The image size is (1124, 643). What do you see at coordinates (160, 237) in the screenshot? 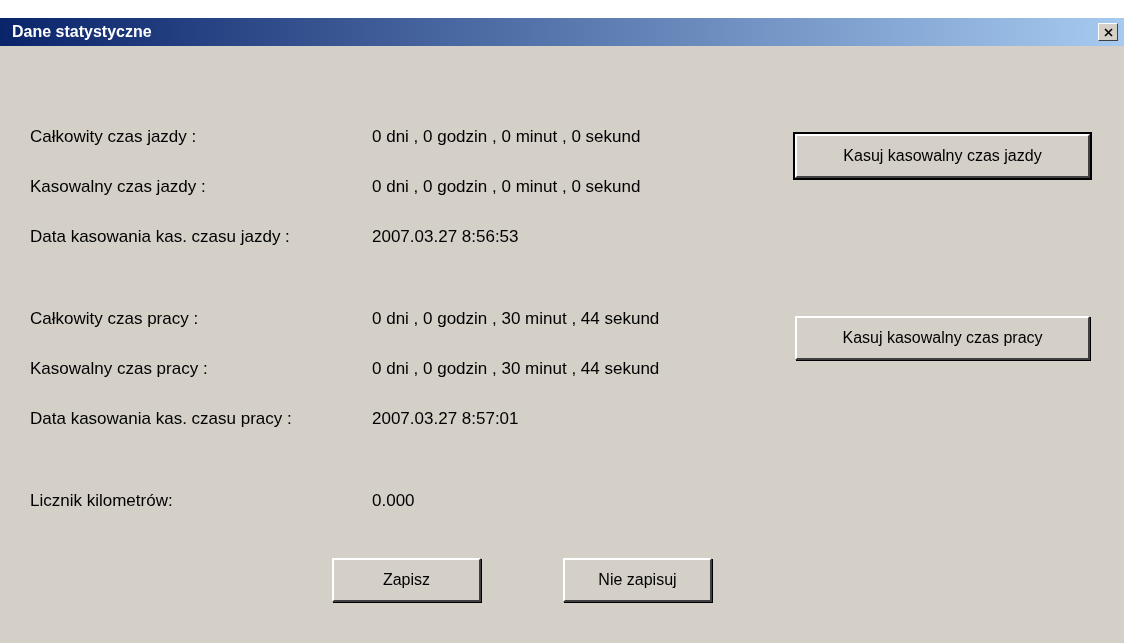
I see `field-label: Data kasowania kas. czasu jazdy :` at bounding box center [160, 237].